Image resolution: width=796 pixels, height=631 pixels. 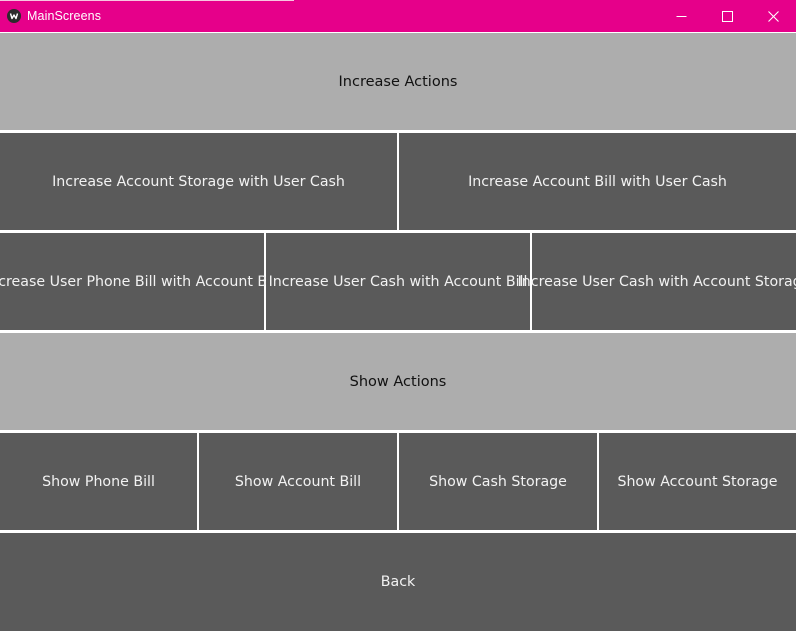 I want to click on show-actions-label: Show Actions, so click(x=398, y=381).